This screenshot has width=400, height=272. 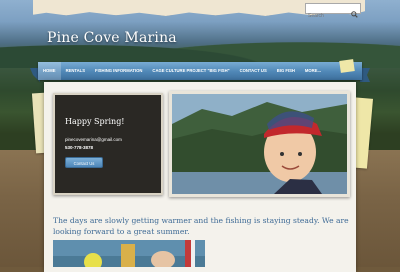 What do you see at coordinates (118, 71) in the screenshot?
I see `nav-item-fishing-information: FISHING INFORMATION` at bounding box center [118, 71].